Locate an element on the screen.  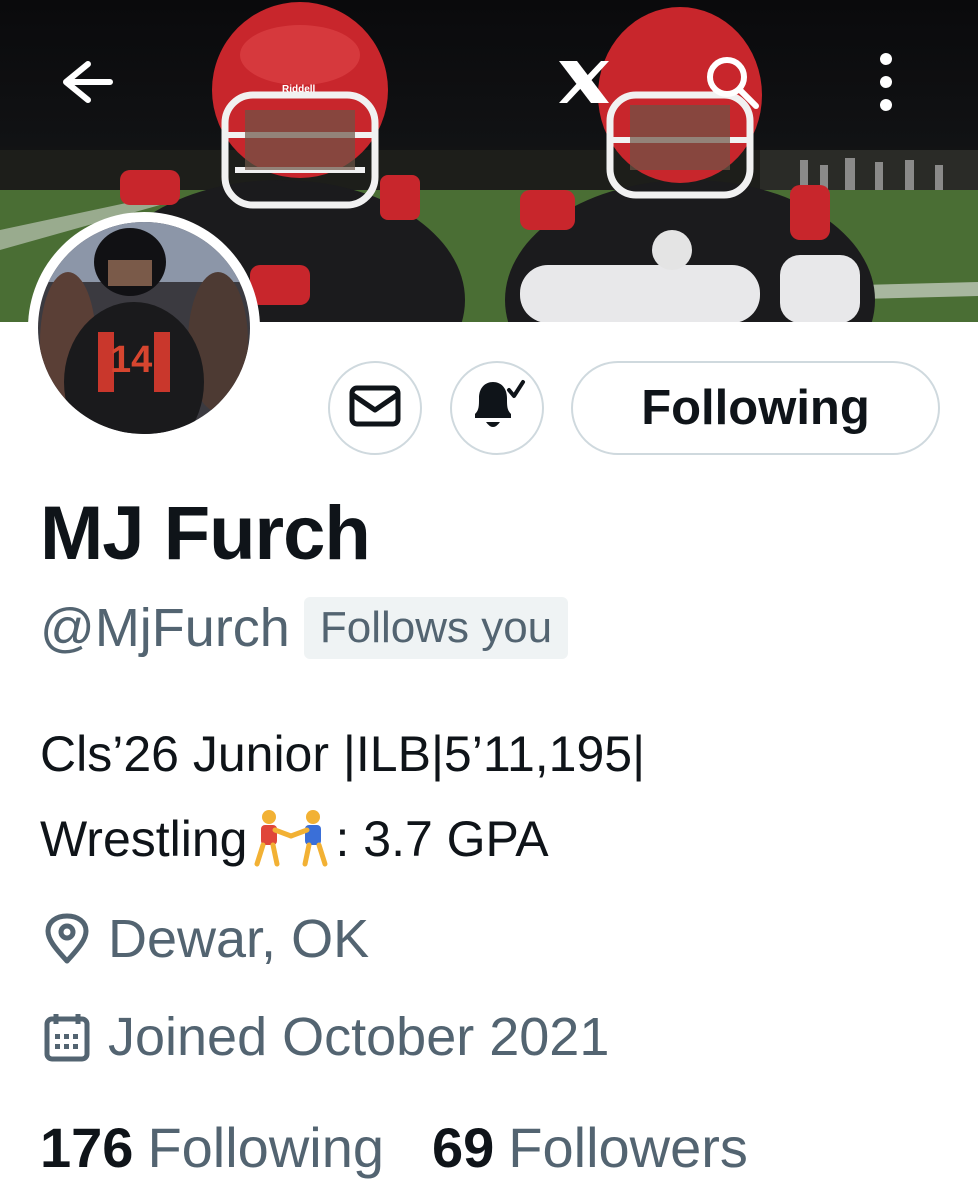
joined-row: Joined October 2021 is located at coordinates (326, 1037).